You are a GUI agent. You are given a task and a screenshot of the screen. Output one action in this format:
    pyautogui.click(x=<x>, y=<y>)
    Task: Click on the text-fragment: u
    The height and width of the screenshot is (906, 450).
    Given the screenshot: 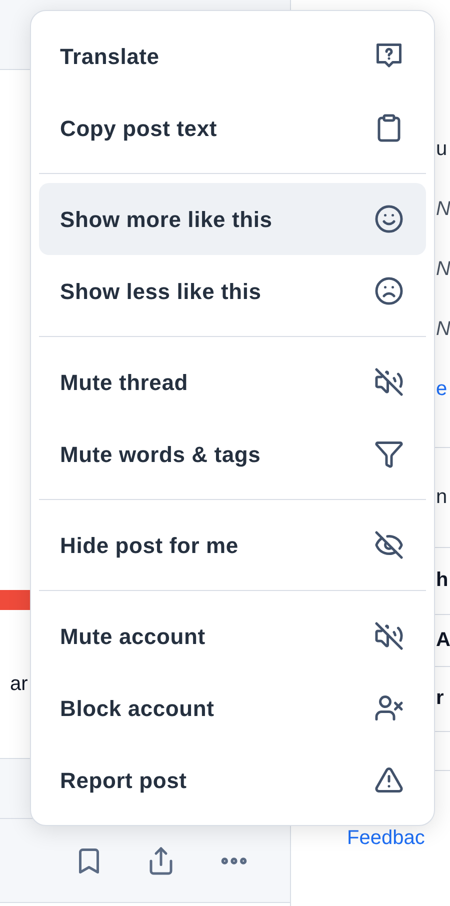 What is the action you would take?
    pyautogui.click(x=442, y=149)
    